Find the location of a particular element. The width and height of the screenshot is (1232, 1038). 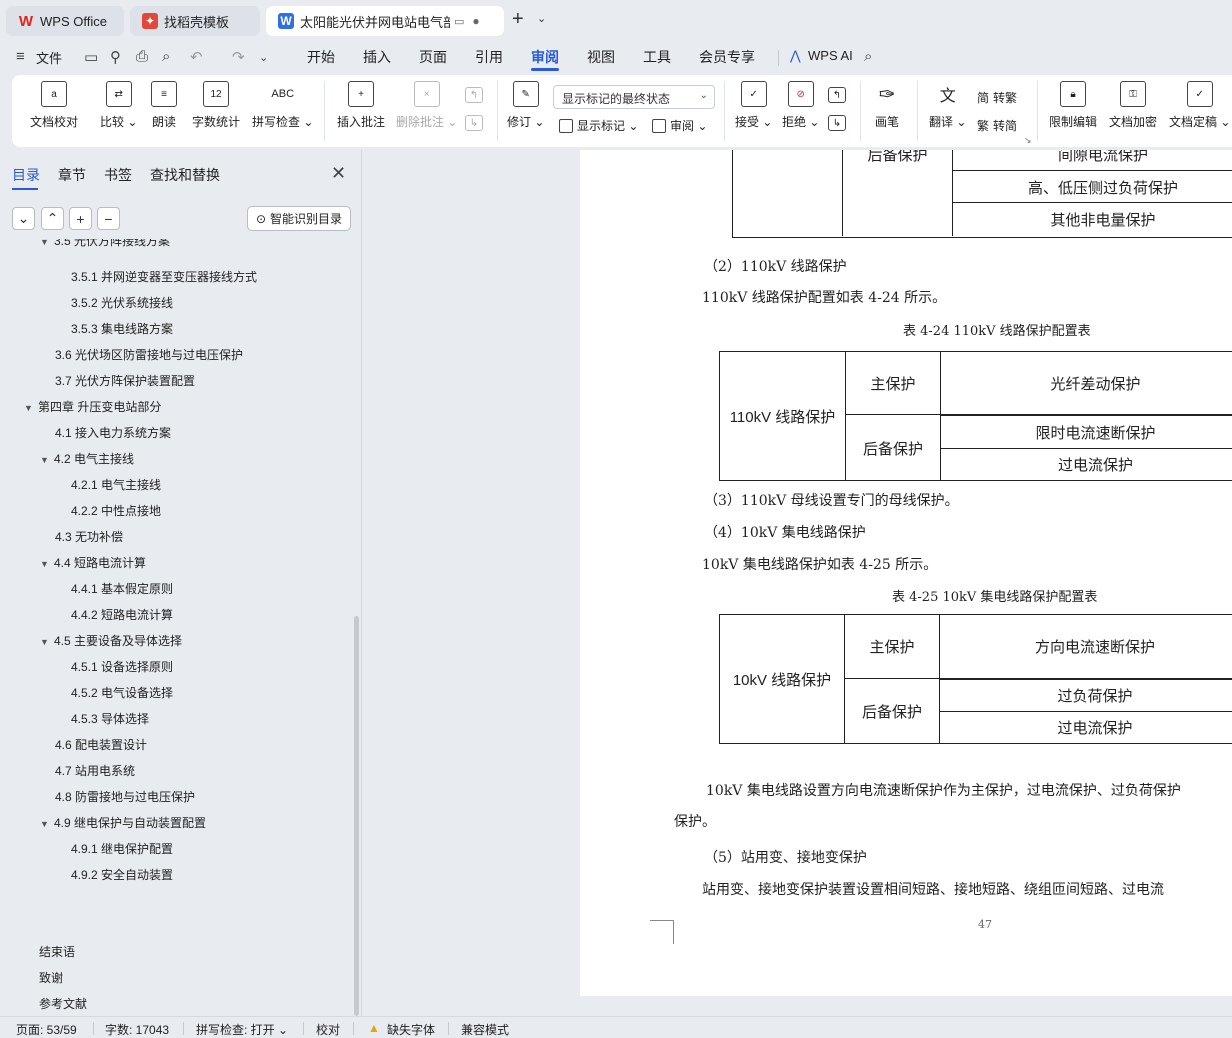

finalize-button: ✓ 文档定稿 ⌄ is located at coordinates (1199, 105).